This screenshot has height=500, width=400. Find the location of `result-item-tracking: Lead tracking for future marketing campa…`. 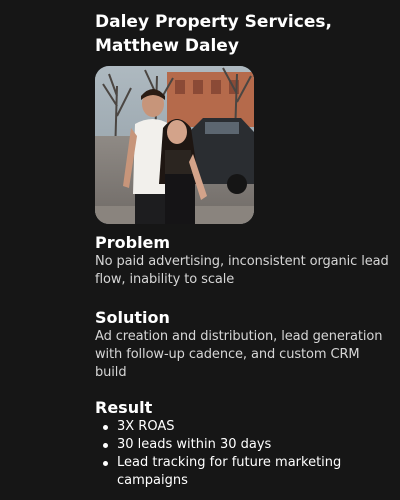

result-item-tracking: Lead tracking for future marketing campa… is located at coordinates (242, 472).